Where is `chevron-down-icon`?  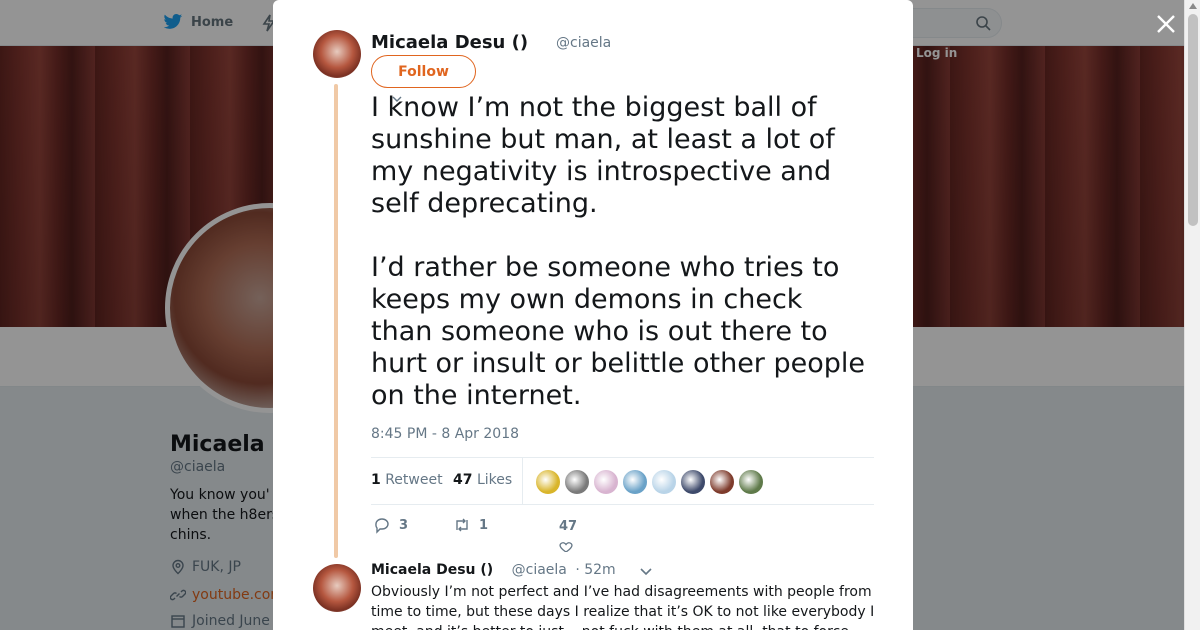
chevron-down-icon is located at coordinates (646, 571).